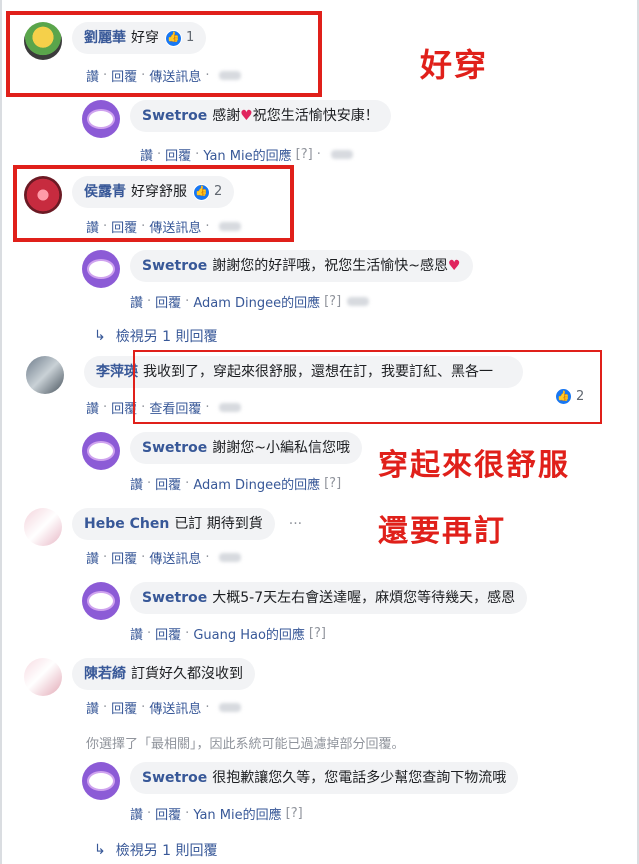 This screenshot has width=639, height=864. Describe the element at coordinates (260, 116) in the screenshot. I see `comment-bubble: Swetroe 感謝 ♥ 祝您生活愉快安康！` at that location.